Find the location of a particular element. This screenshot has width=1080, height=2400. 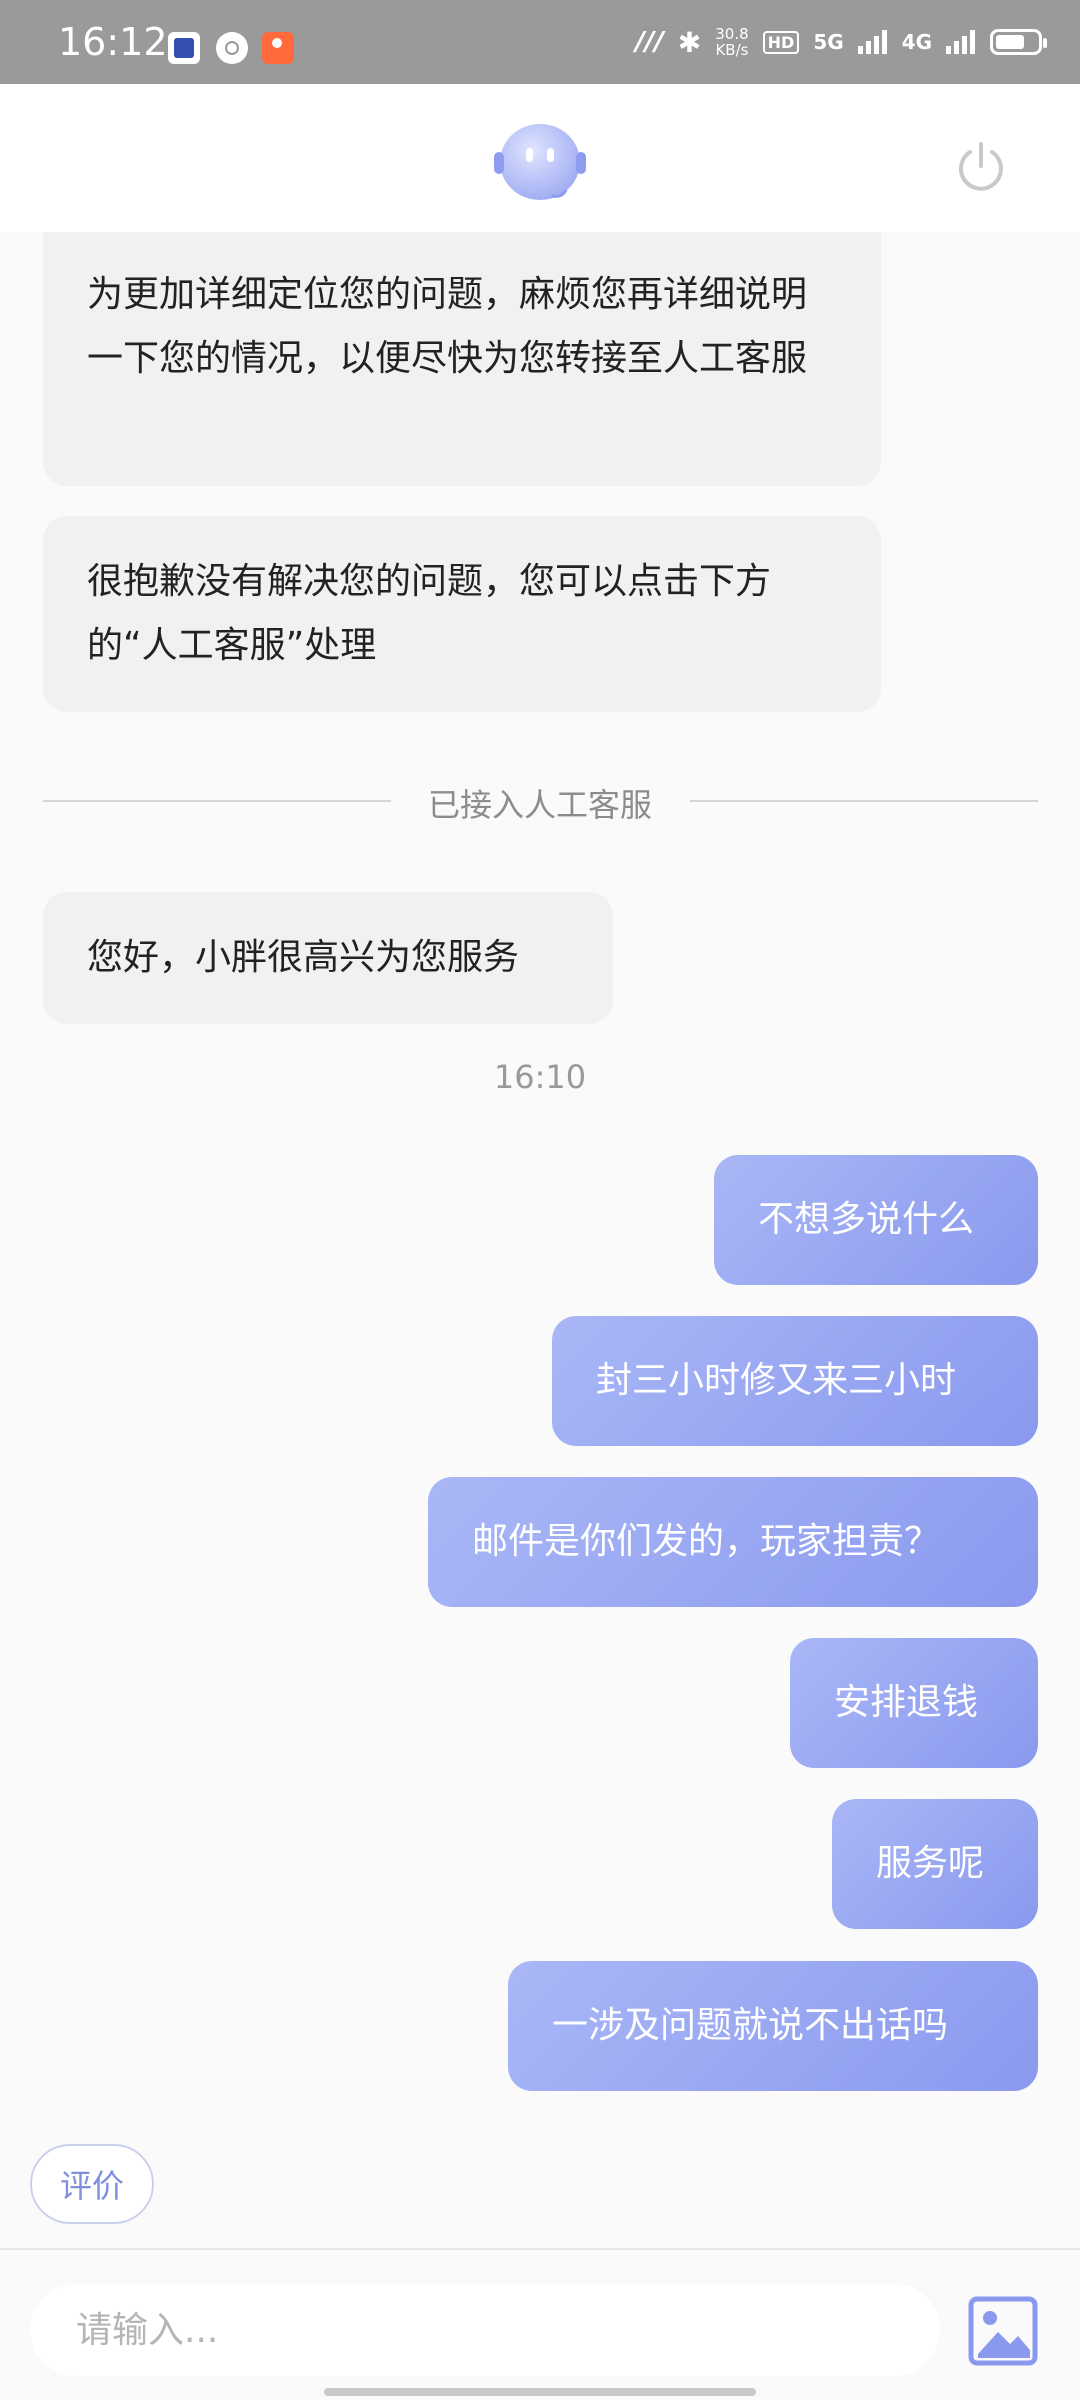

hd-badge: HD is located at coordinates (781, 42).